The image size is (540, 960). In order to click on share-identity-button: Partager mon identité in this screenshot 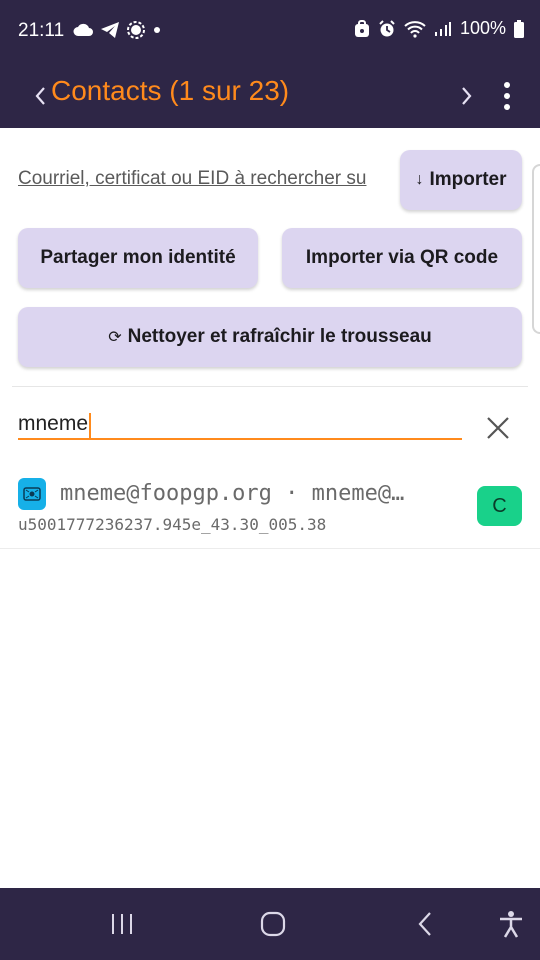, I will do `click(138, 258)`.